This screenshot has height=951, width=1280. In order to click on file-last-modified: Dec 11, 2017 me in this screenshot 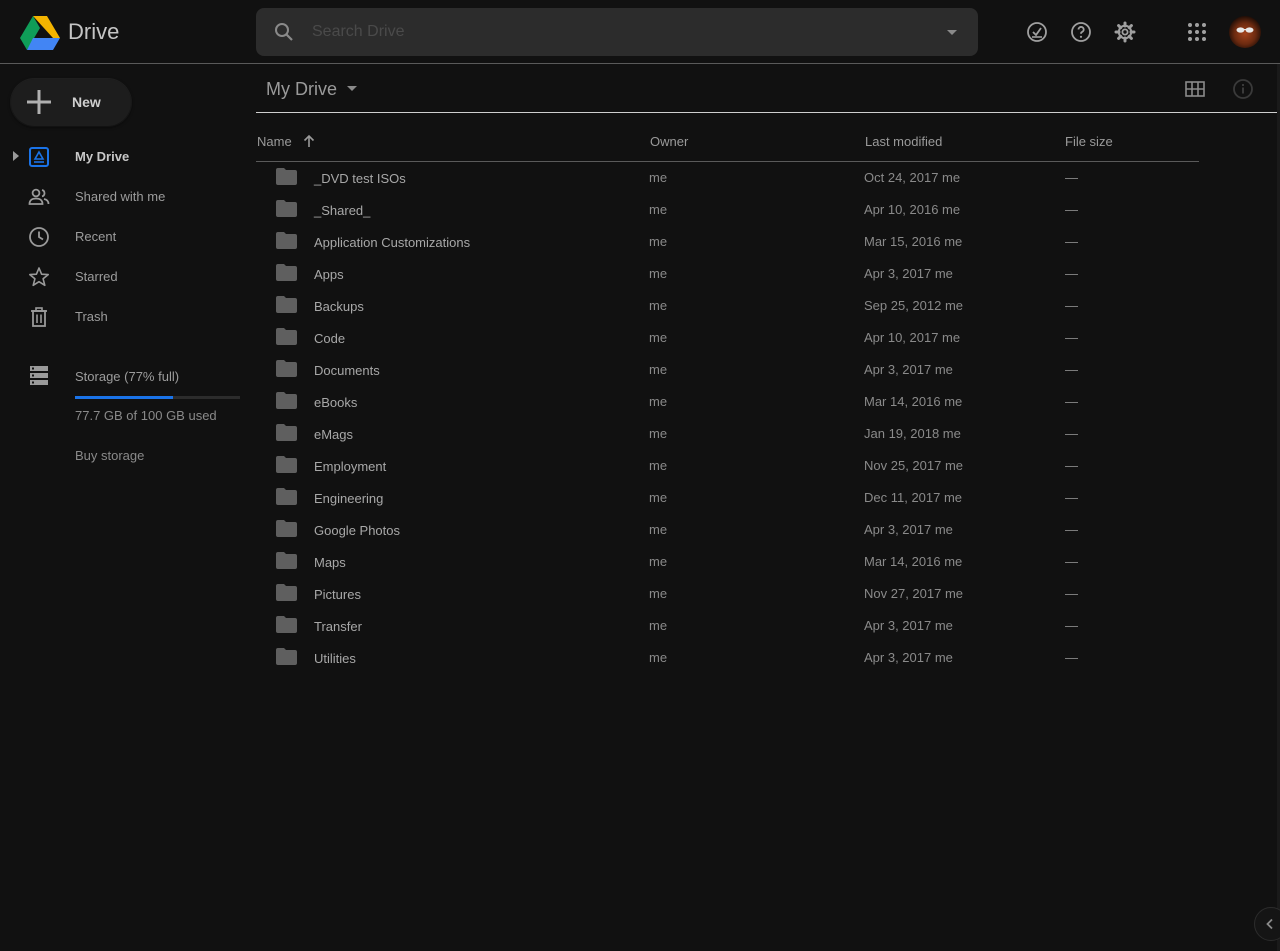, I will do `click(913, 497)`.